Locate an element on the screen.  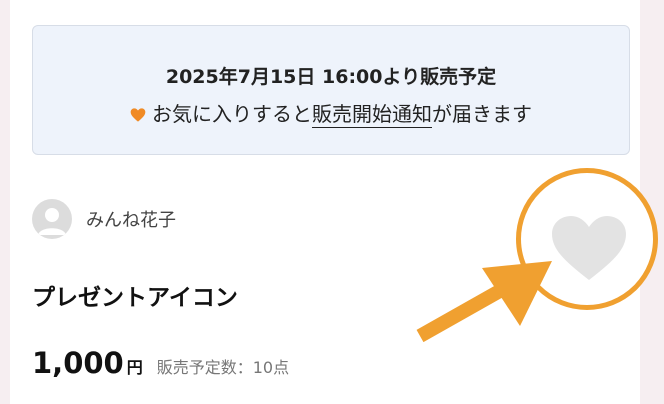
price-value: 1,000 is located at coordinates (78, 363).